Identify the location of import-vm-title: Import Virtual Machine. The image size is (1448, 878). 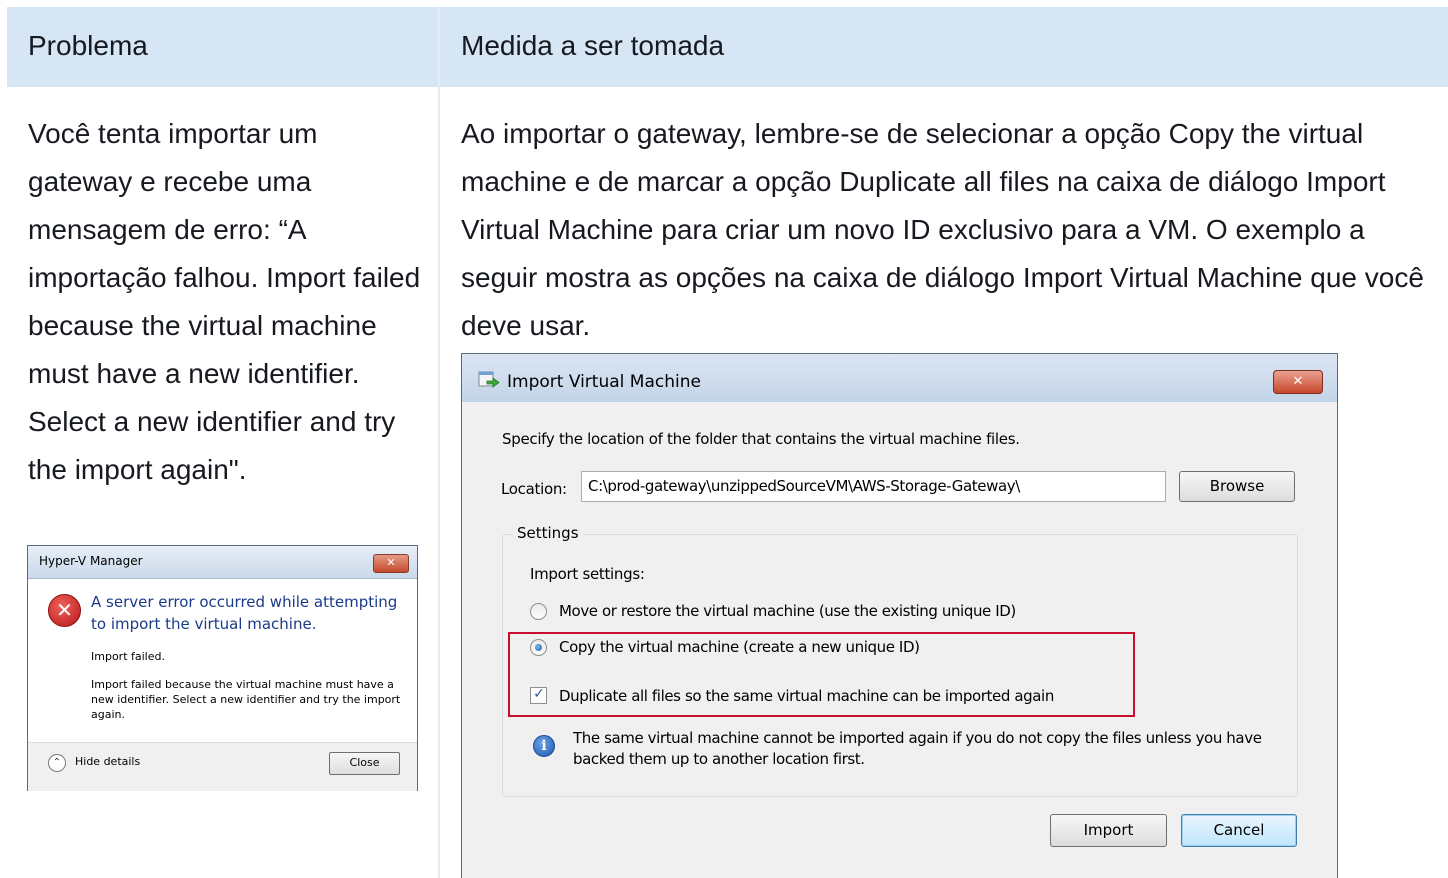
(604, 382).